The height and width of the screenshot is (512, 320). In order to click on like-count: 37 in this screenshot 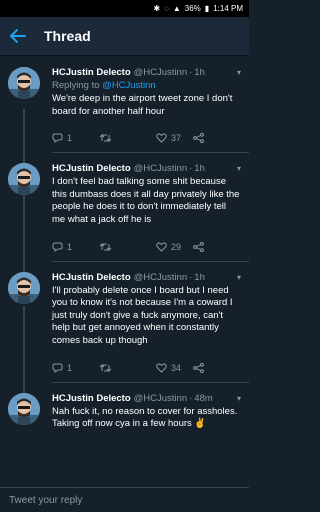, I will do `click(176, 138)`.